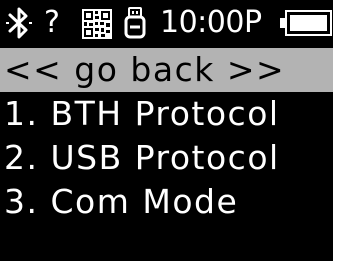 This screenshot has height=261, width=338. Describe the element at coordinates (211, 22) in the screenshot. I see `clock: 10:00P` at that location.